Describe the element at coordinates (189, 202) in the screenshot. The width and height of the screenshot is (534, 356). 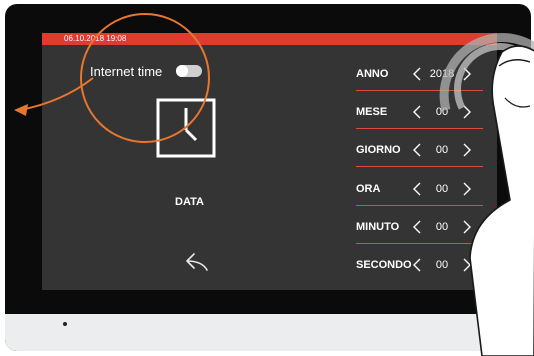
I see `date-section-label: DATA` at that location.